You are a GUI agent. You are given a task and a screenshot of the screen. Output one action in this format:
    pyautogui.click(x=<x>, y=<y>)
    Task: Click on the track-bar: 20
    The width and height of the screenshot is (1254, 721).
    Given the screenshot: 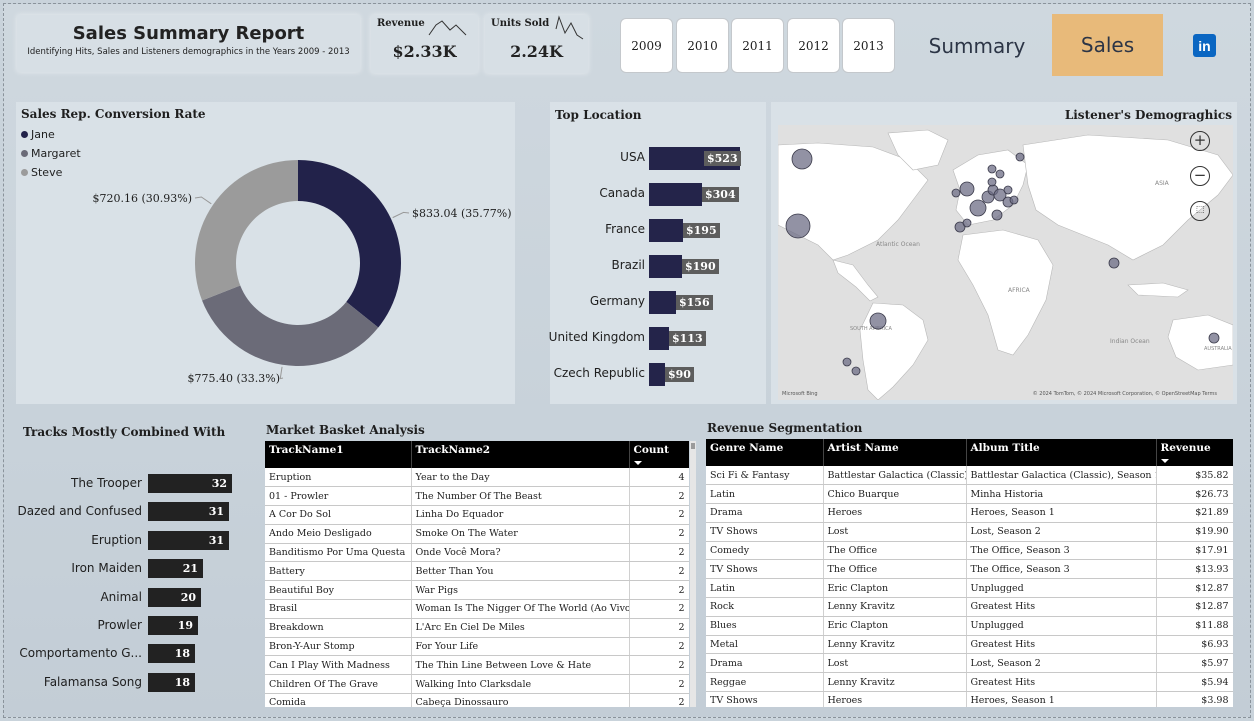 What is the action you would take?
    pyautogui.click(x=174, y=597)
    